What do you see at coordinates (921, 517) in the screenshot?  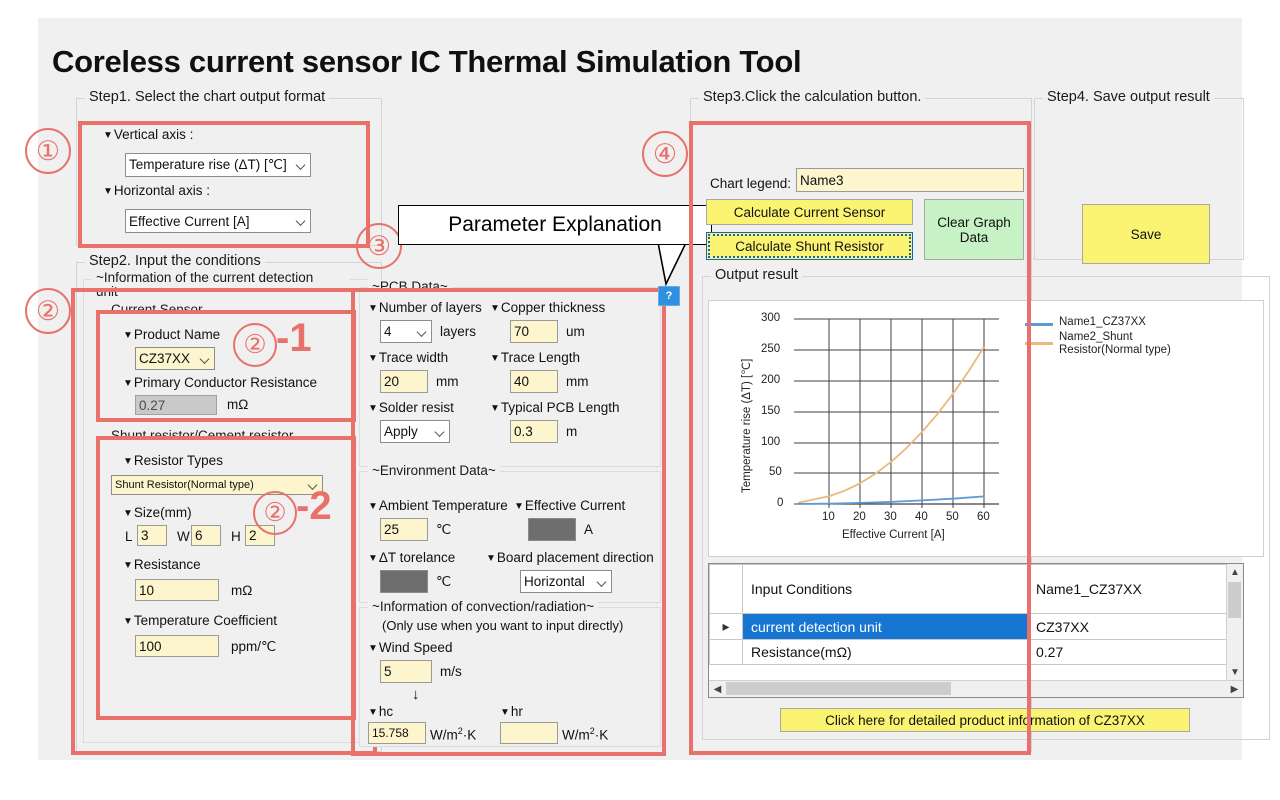 I see `chart-xtick-40: 40` at bounding box center [921, 517].